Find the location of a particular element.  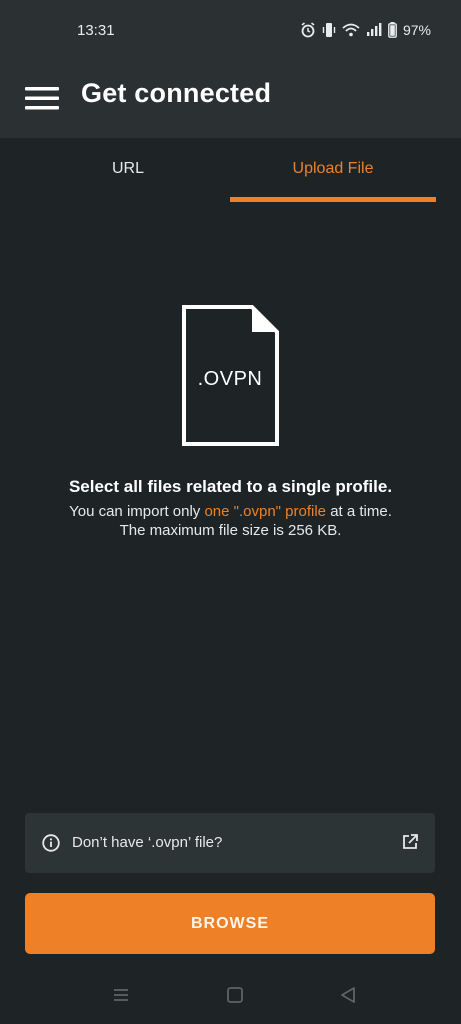

system-nav-bar is located at coordinates (230, 996).